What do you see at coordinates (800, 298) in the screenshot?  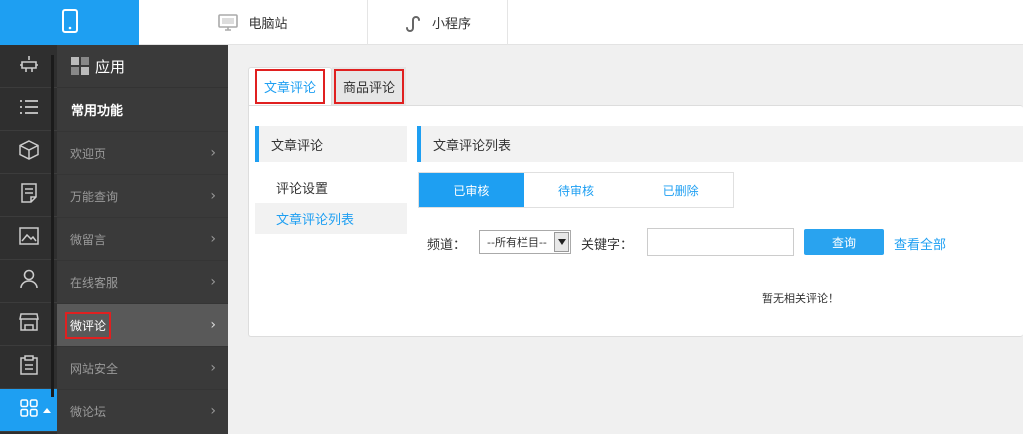 I see `empty-message: 暂无相关评论！` at bounding box center [800, 298].